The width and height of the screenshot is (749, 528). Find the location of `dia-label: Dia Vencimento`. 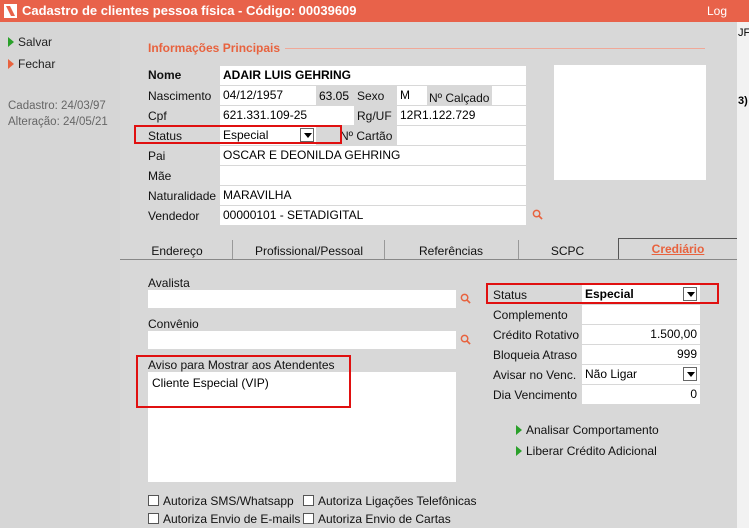

dia-label: Dia Vencimento is located at coordinates (535, 395).